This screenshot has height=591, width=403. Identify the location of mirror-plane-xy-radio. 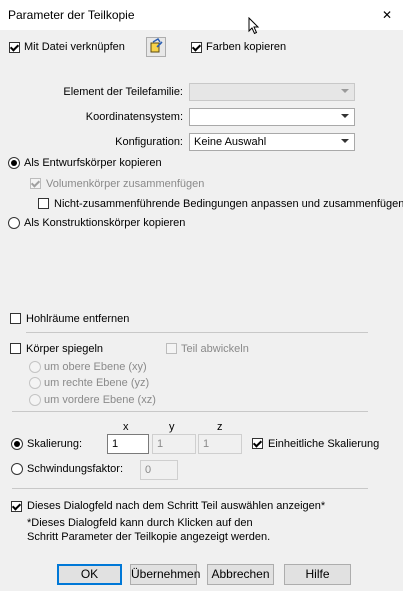
(35, 367).